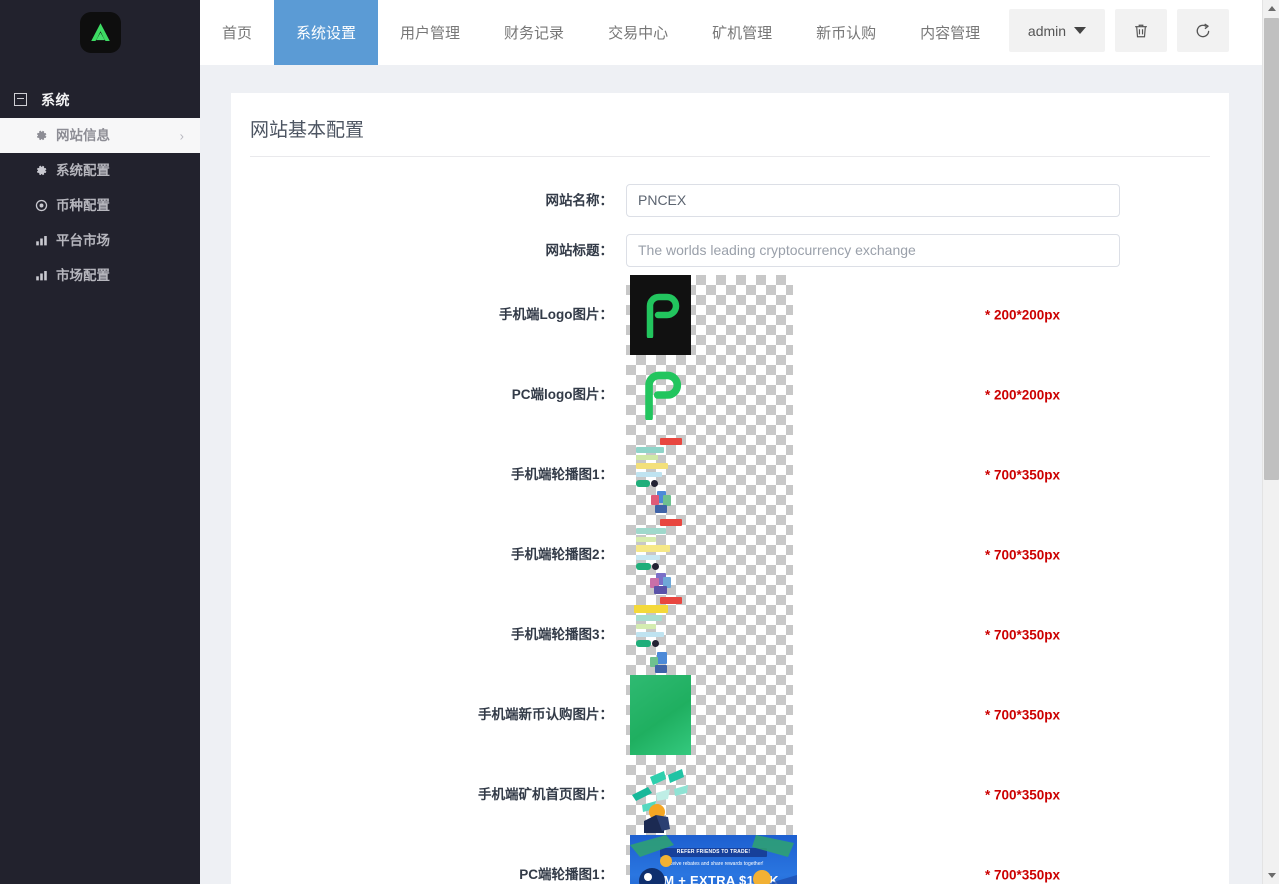 The height and width of the screenshot is (884, 1279). What do you see at coordinates (709, 795) in the screenshot?
I see `mobile-miner-home-upload` at bounding box center [709, 795].